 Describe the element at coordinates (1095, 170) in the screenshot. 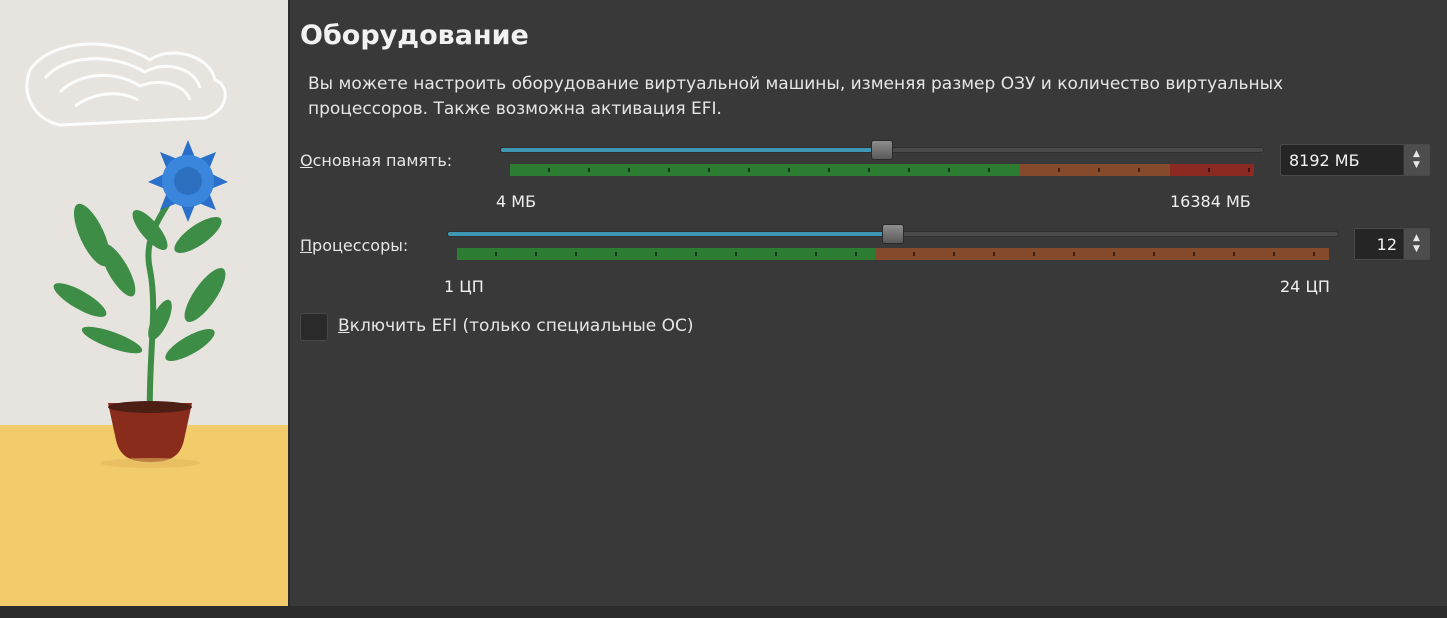

I see `memory-scale-warning` at that location.